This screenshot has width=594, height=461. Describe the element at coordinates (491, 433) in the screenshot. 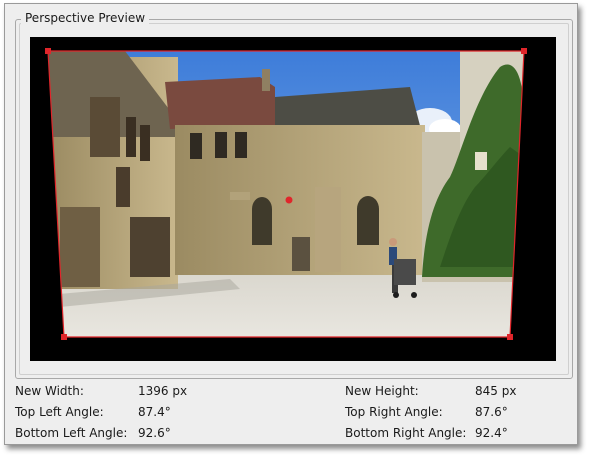

I see `bottom-right-angle-value: 92.4°` at that location.